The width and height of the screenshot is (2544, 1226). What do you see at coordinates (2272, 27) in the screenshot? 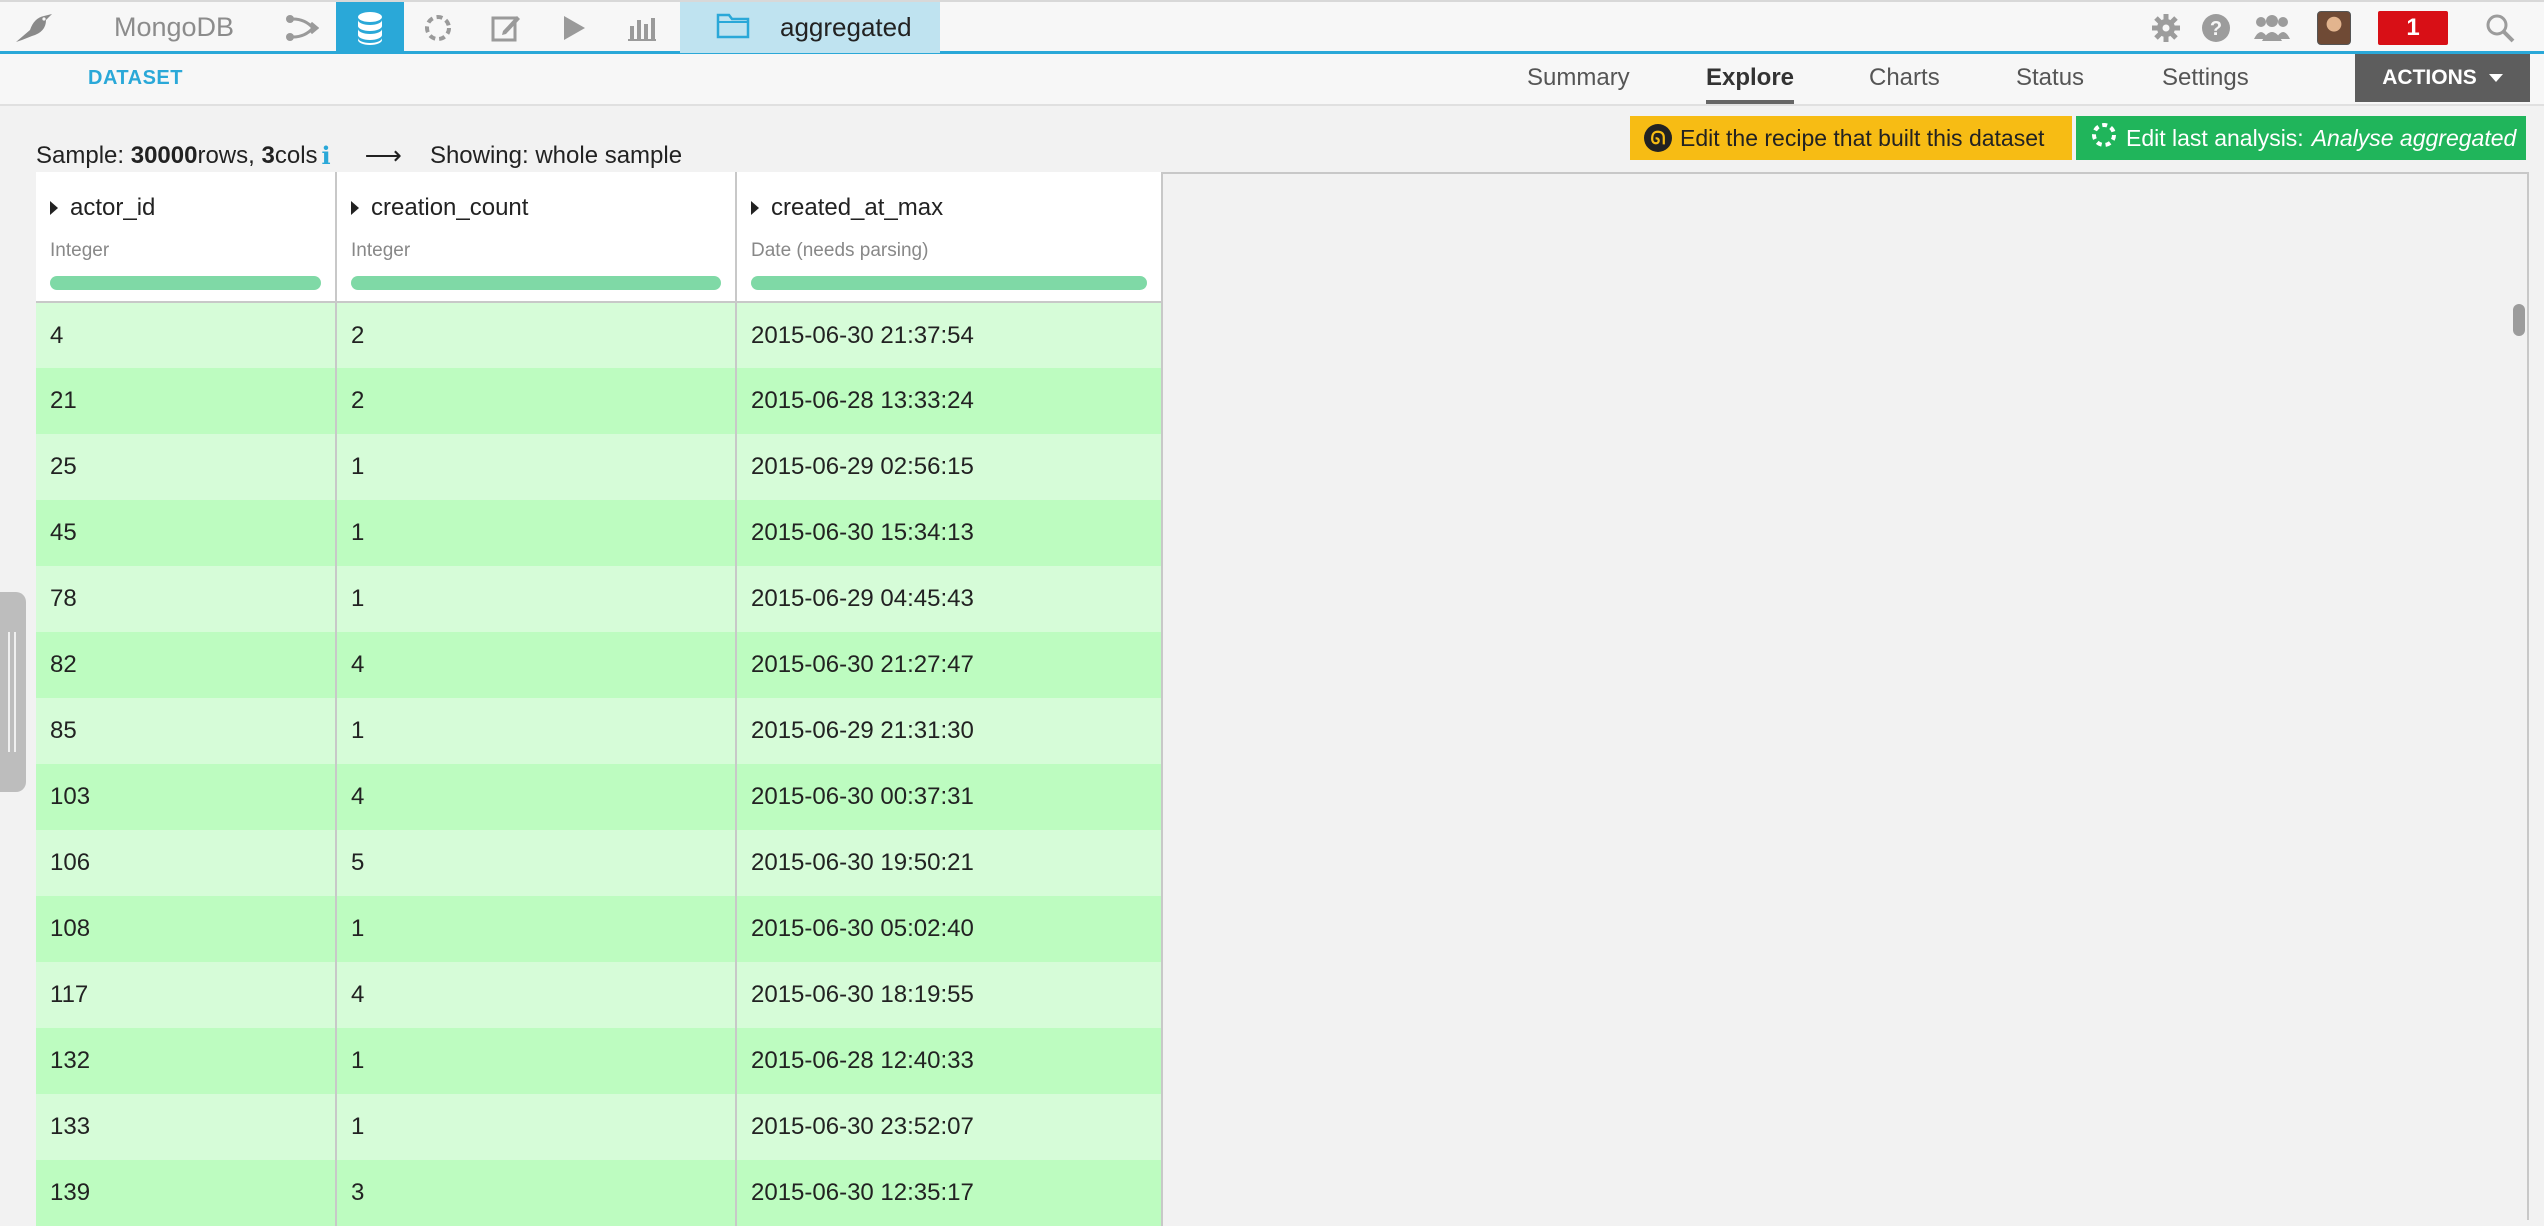
I see `people-icon` at bounding box center [2272, 27].